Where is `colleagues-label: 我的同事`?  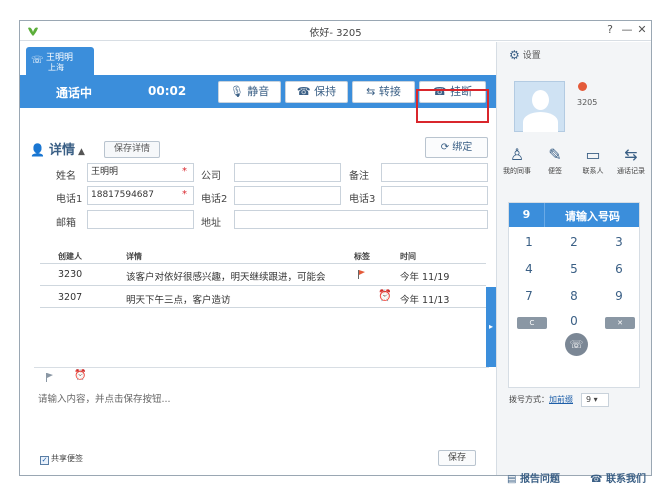 colleagues-label: 我的同事 is located at coordinates (517, 171).